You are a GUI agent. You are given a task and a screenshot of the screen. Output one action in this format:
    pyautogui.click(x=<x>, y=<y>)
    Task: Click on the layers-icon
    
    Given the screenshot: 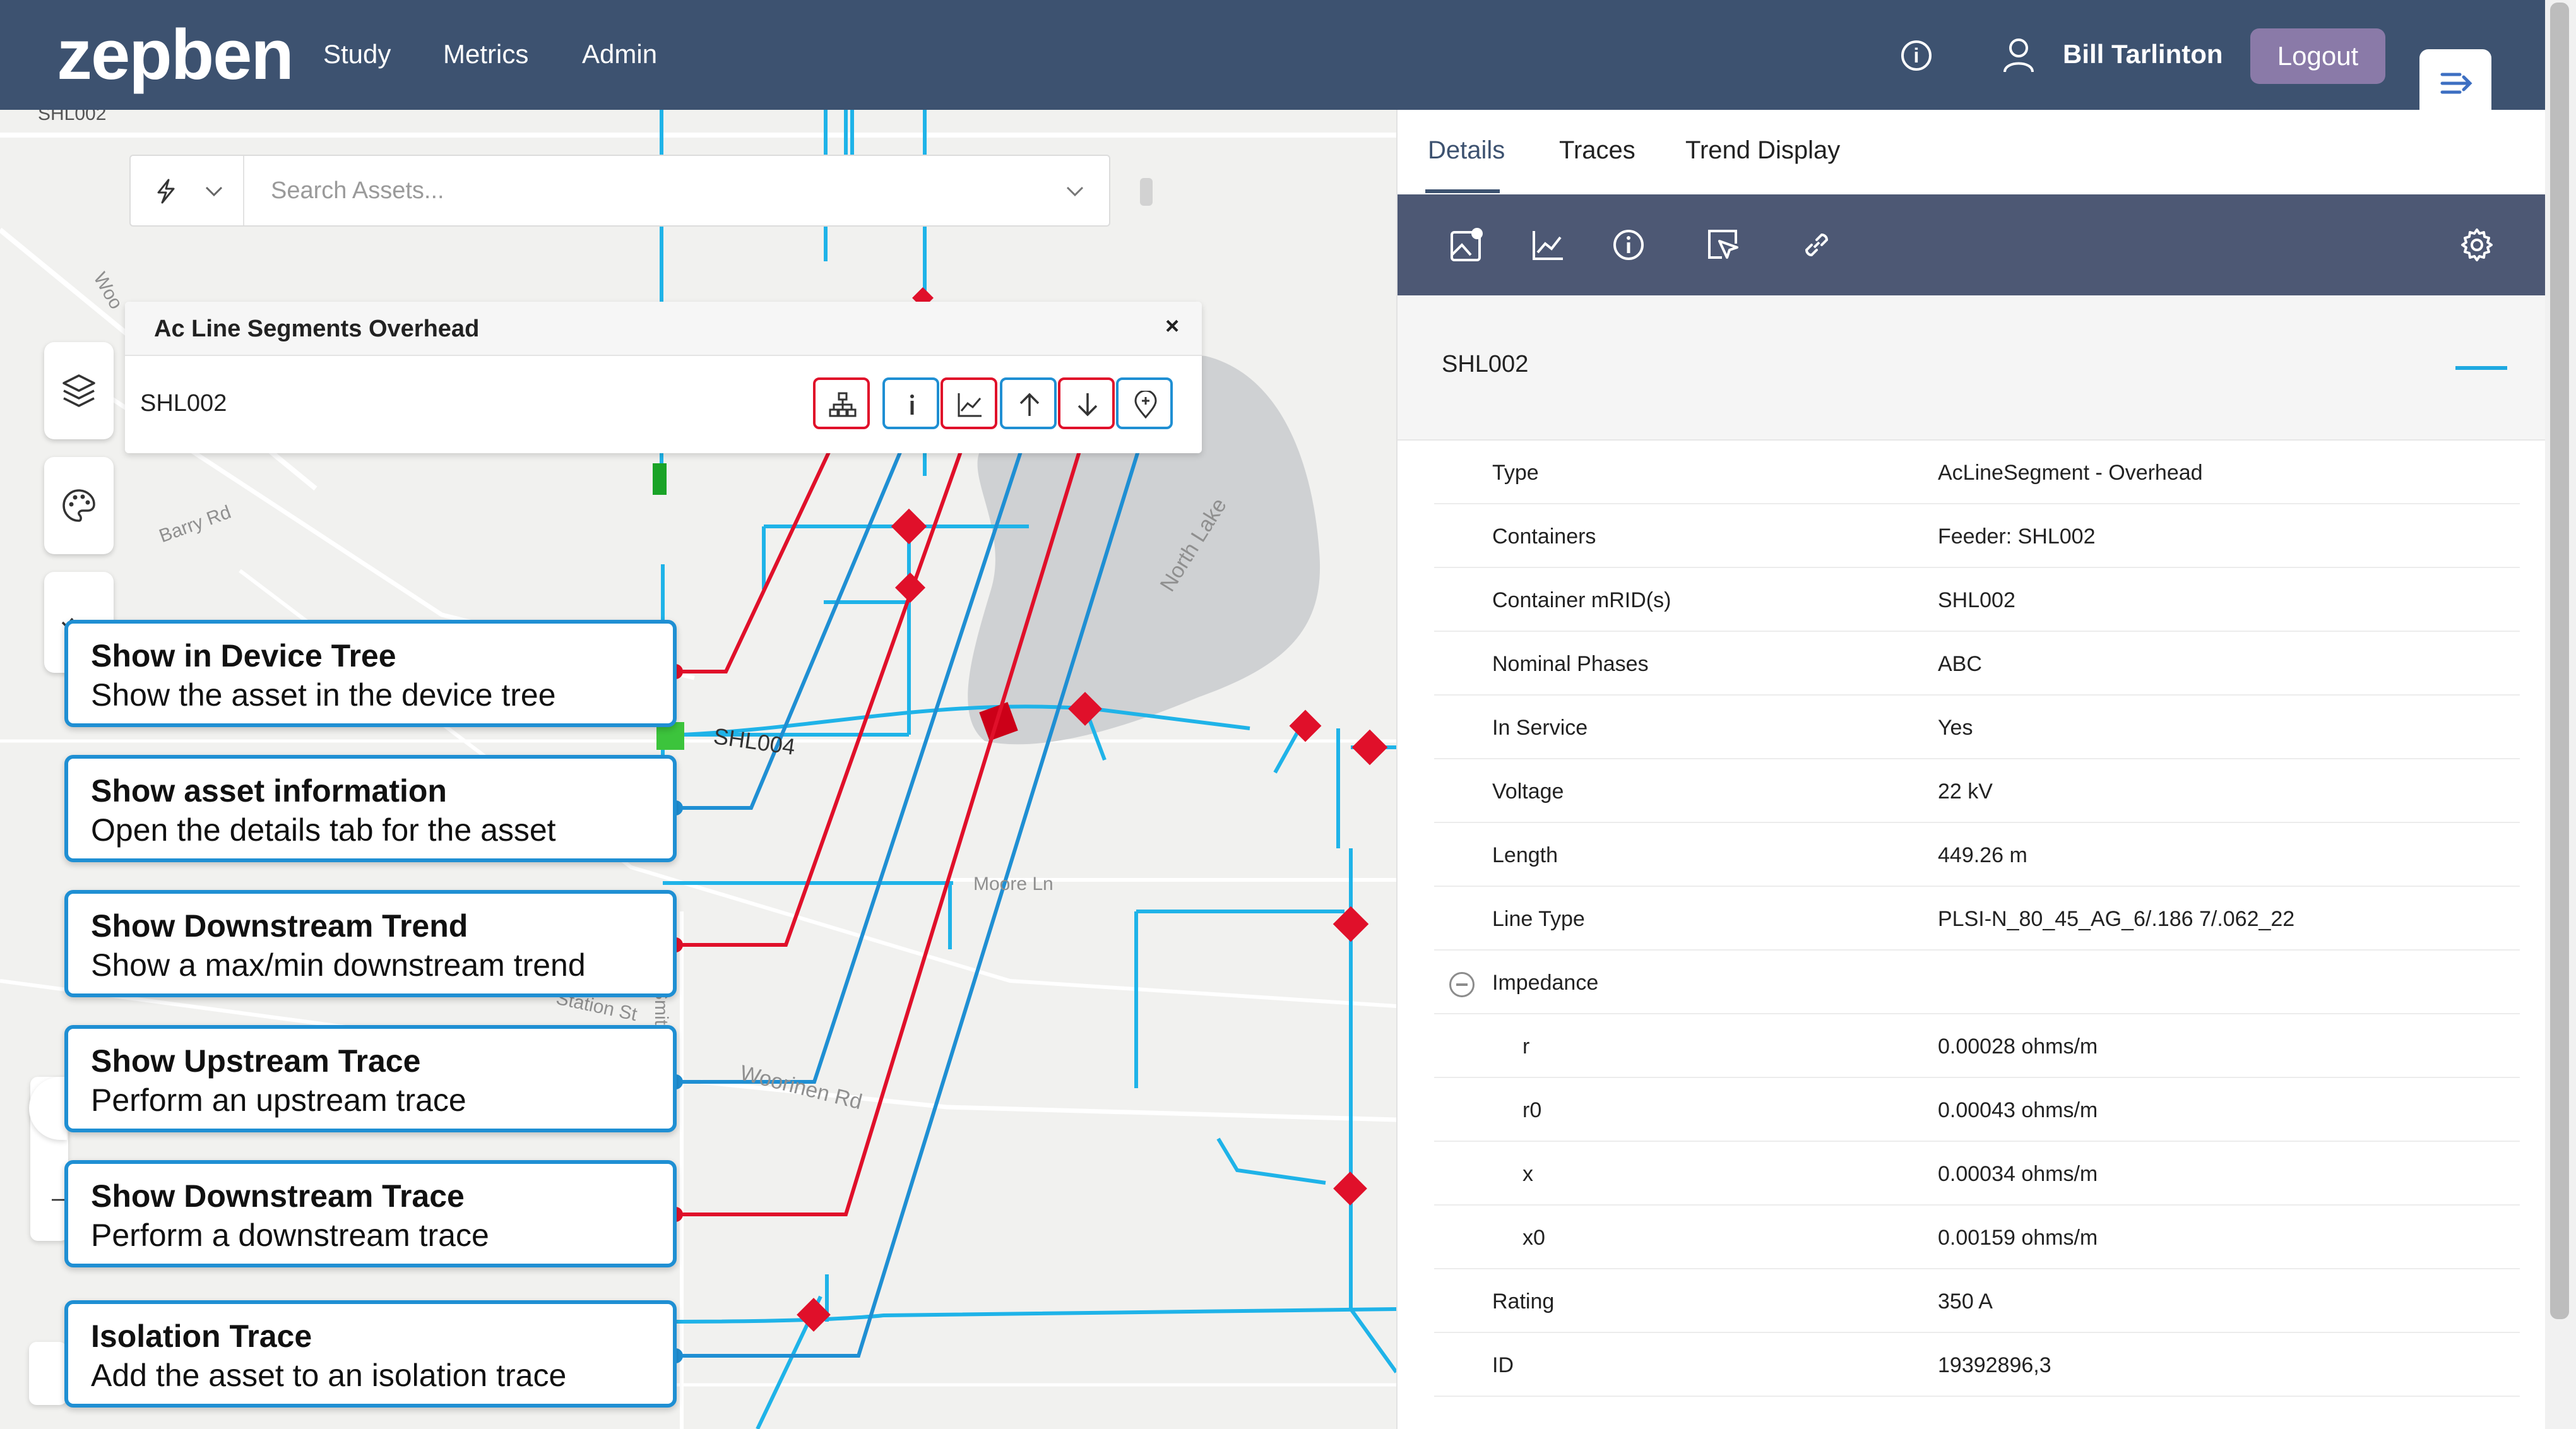 What is the action you would take?
    pyautogui.click(x=78, y=391)
    